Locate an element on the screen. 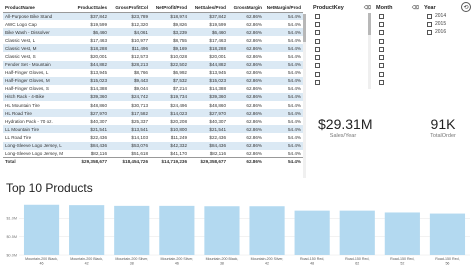 The height and width of the screenshot is (267, 474). year-option-label: 2015 is located at coordinates (441, 24).